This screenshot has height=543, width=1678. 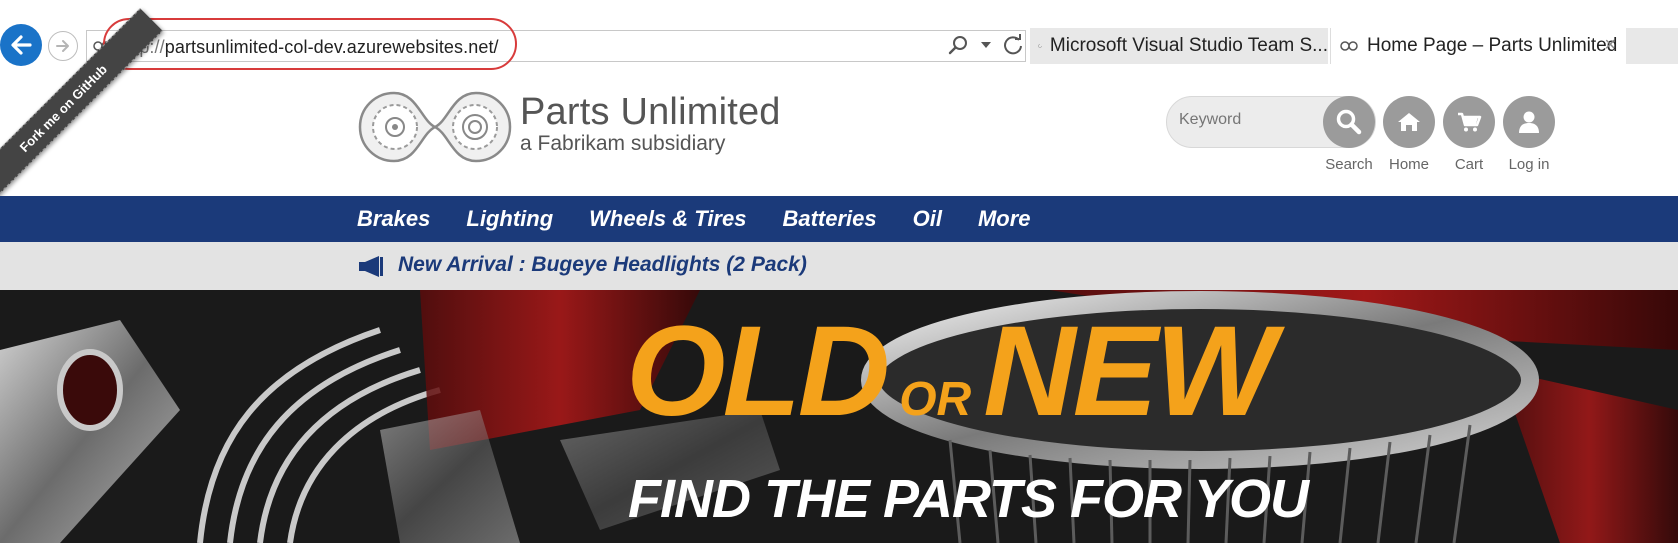 What do you see at coordinates (650, 112) in the screenshot?
I see `brand-title: Parts Unlimited` at bounding box center [650, 112].